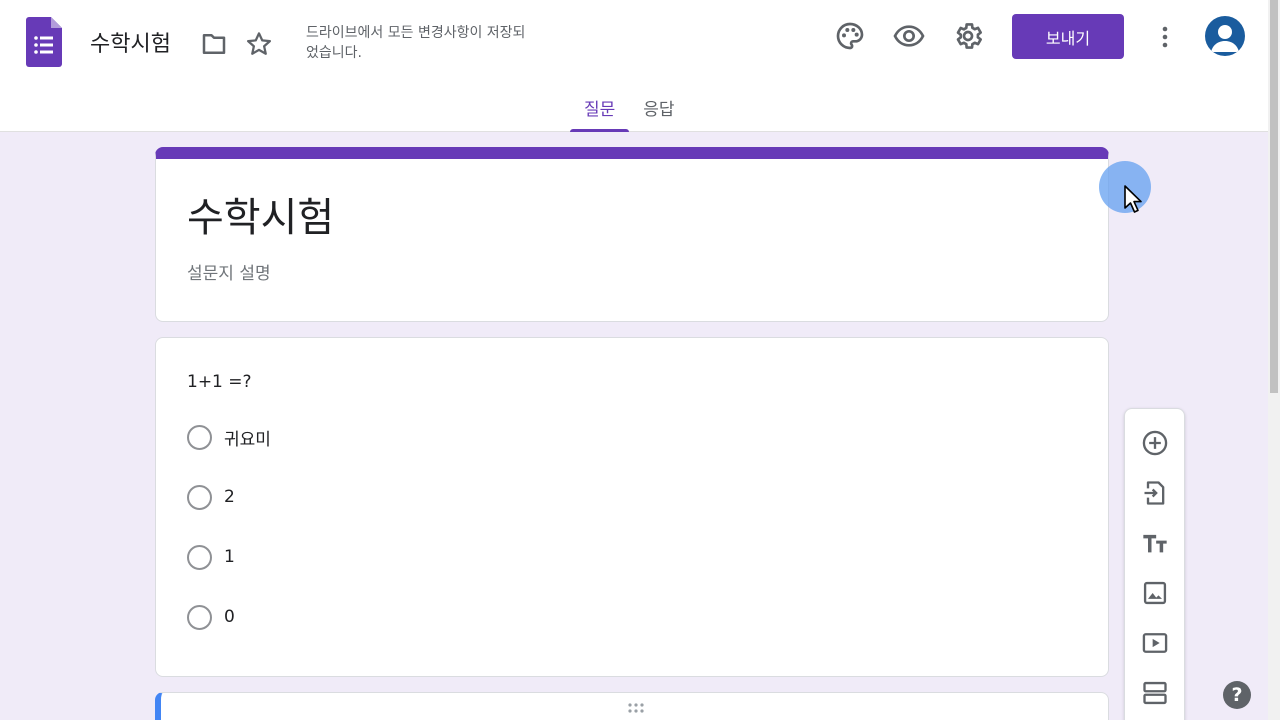 The image size is (1280, 720). What do you see at coordinates (1225, 36) in the screenshot?
I see `account-icon` at bounding box center [1225, 36].